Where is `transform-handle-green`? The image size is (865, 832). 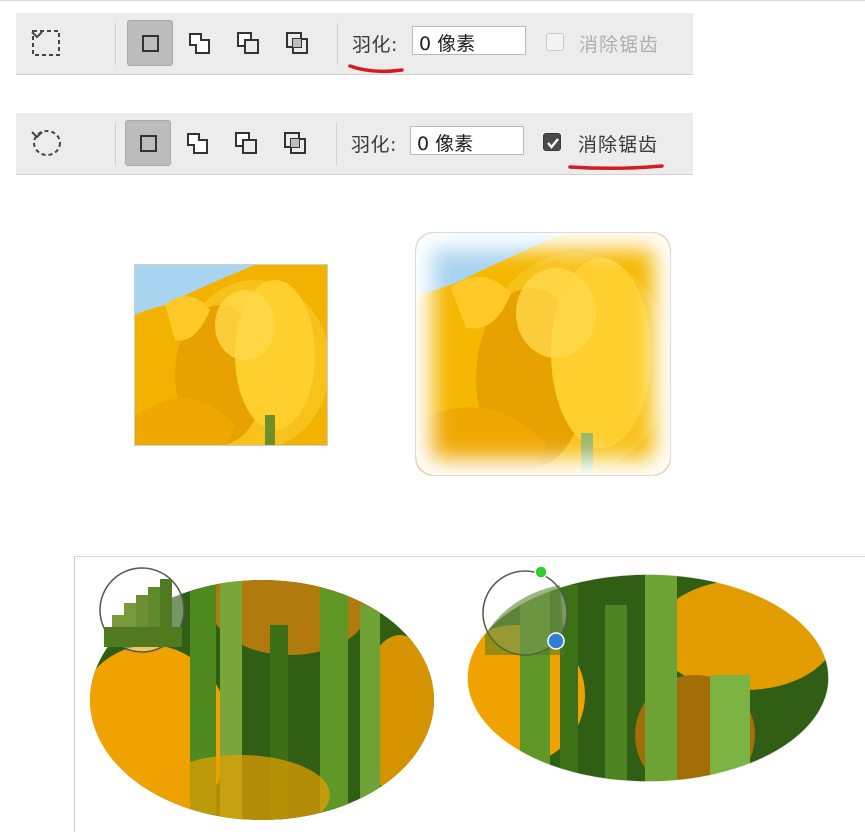 transform-handle-green is located at coordinates (541, 572).